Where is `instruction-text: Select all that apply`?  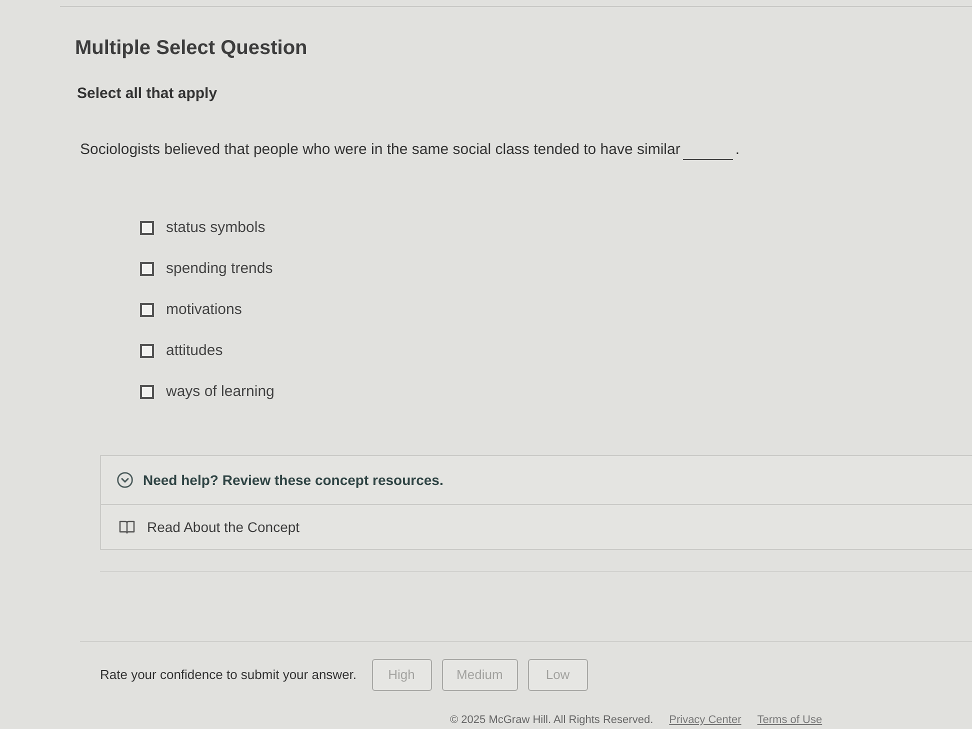 instruction-text: Select all that apply is located at coordinates (147, 94).